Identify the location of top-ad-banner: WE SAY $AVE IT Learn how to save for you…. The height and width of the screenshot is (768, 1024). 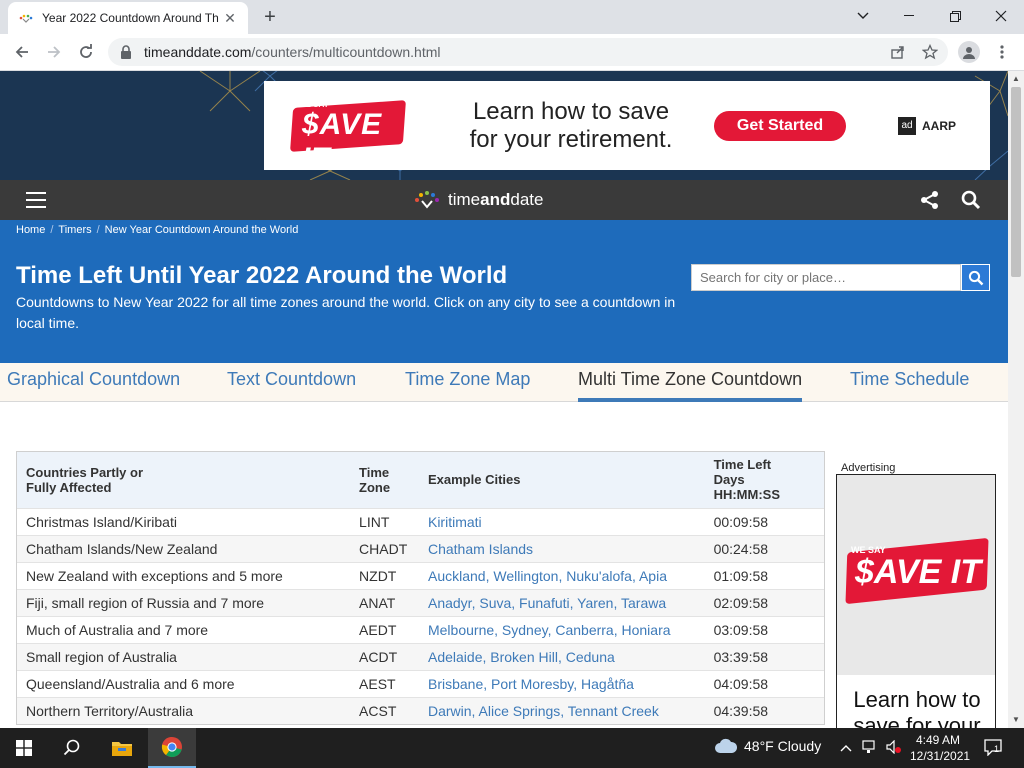
(627, 128).